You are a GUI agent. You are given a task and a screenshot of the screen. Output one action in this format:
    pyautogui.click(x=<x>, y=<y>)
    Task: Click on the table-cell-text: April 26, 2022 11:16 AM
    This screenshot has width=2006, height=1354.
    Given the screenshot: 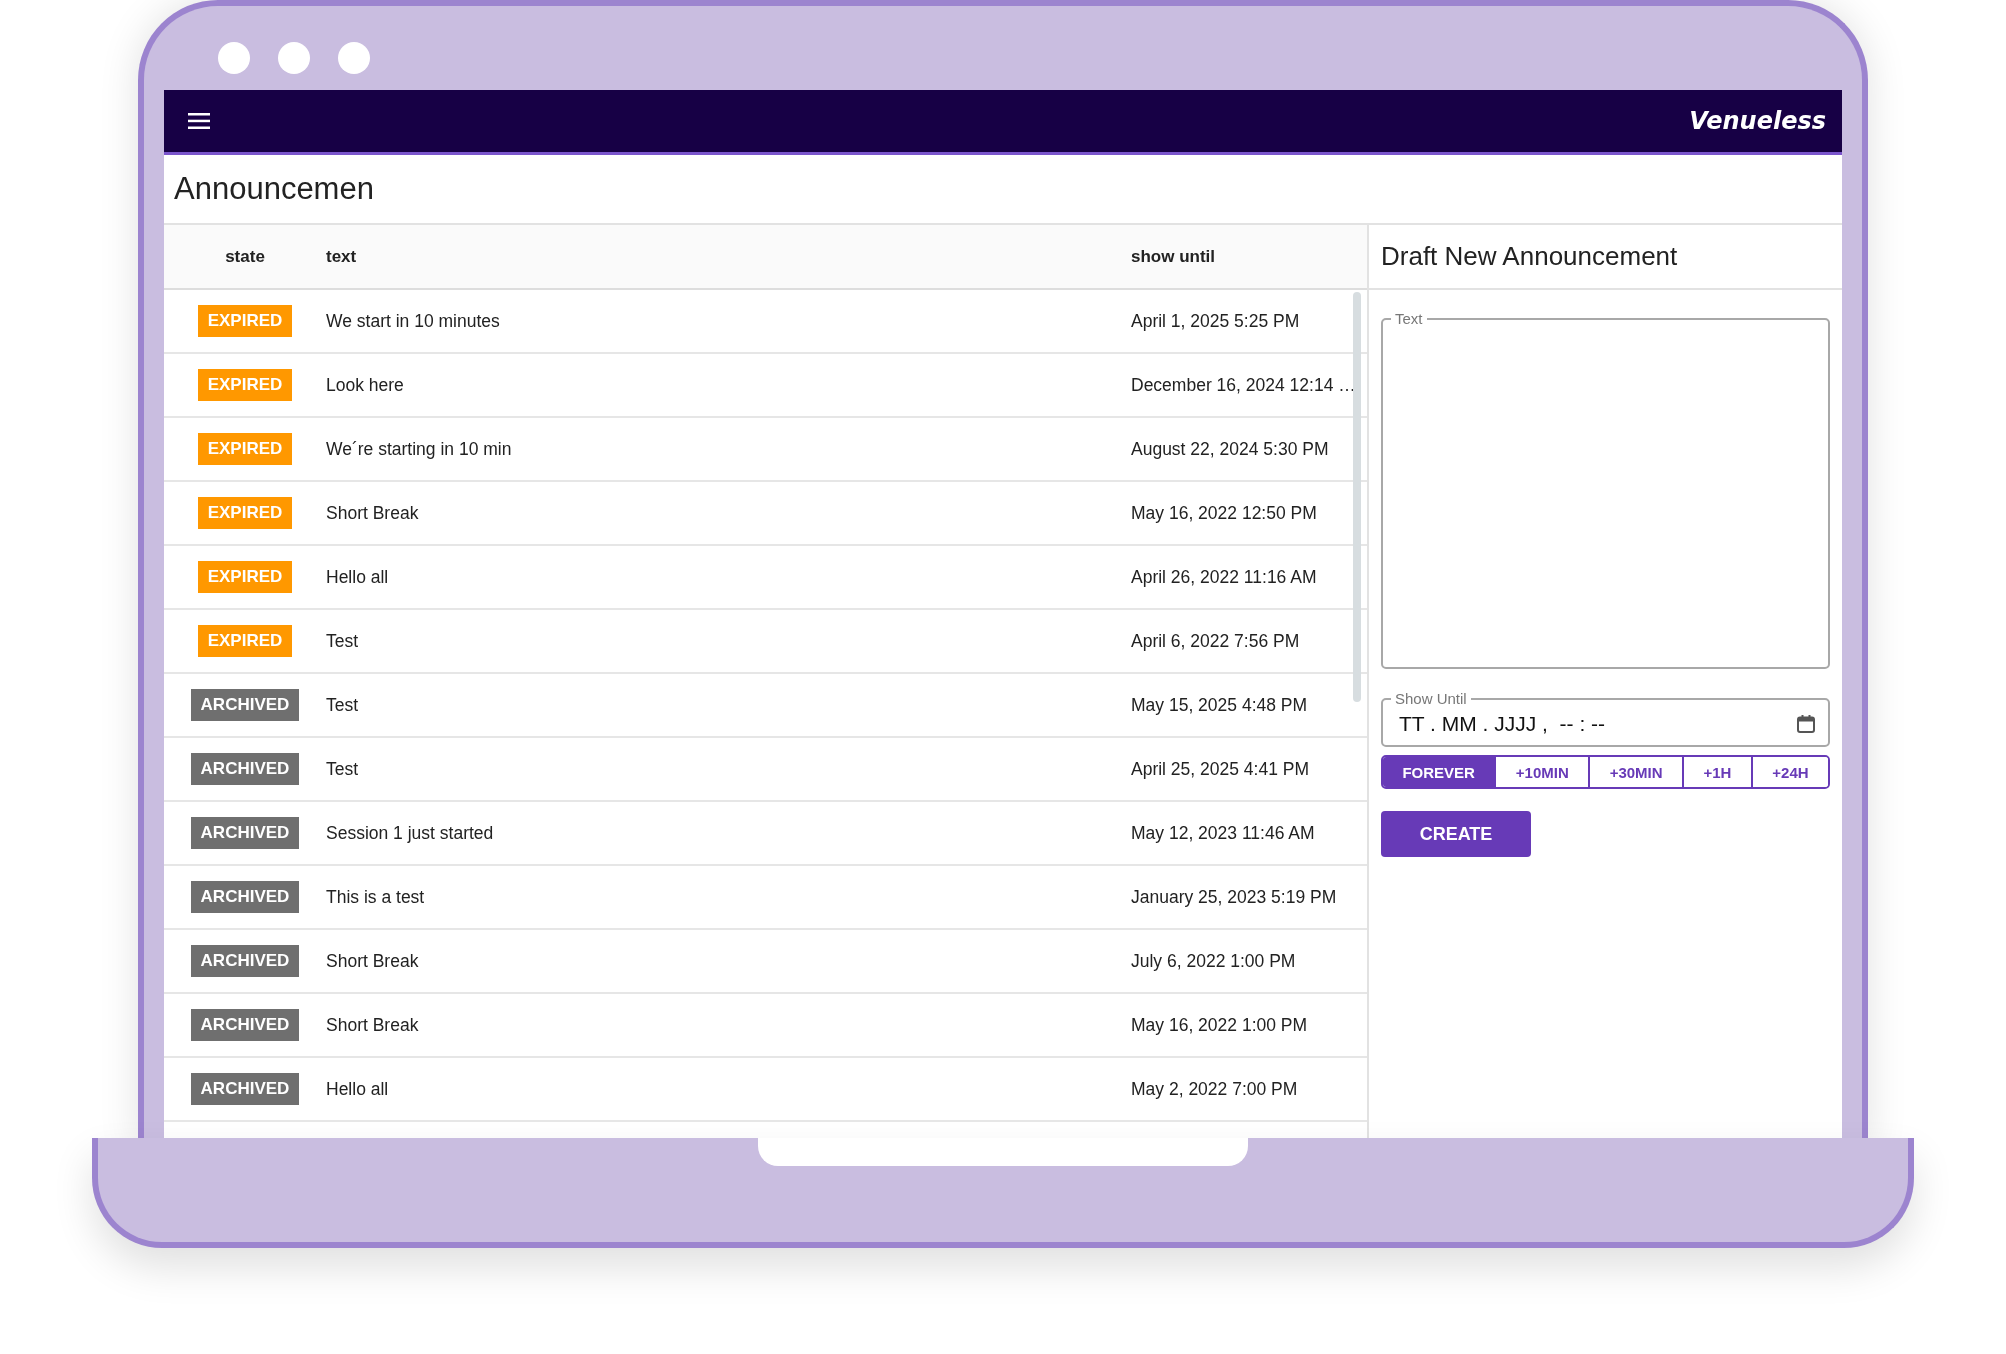 What is the action you would take?
    pyautogui.click(x=1224, y=577)
    